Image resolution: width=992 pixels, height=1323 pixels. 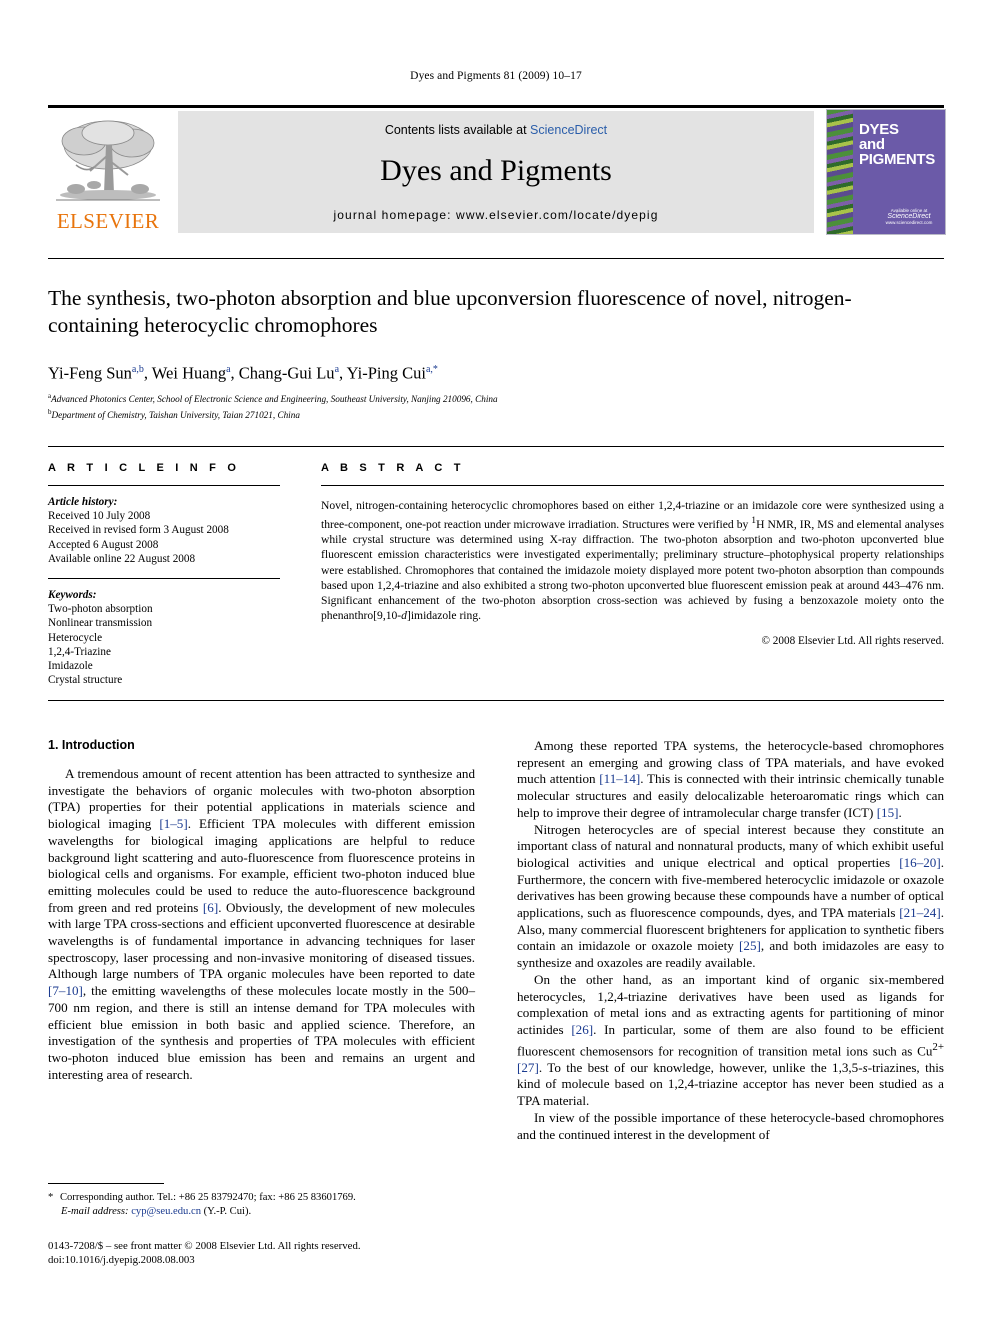 What do you see at coordinates (879, 129) in the screenshot?
I see `cover-title-line1: DYES` at bounding box center [879, 129].